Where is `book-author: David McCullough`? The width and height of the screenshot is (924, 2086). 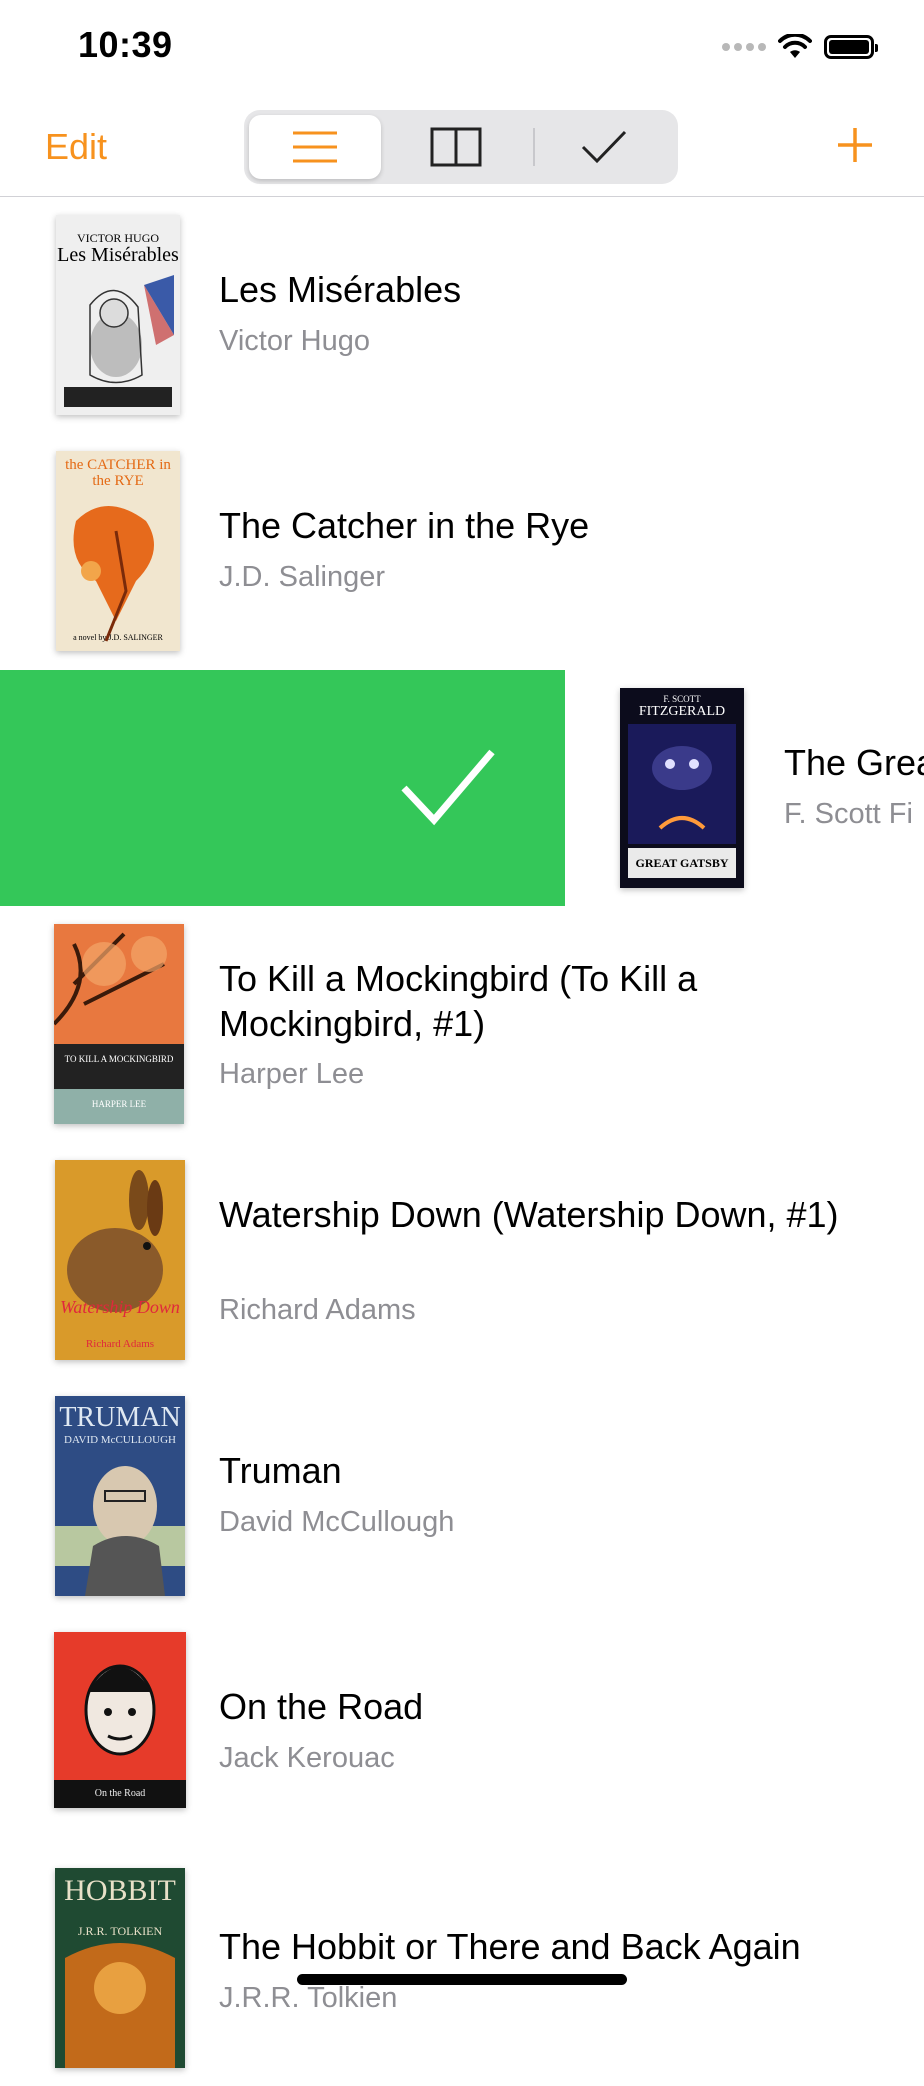
book-author: David McCullough is located at coordinates (337, 1522).